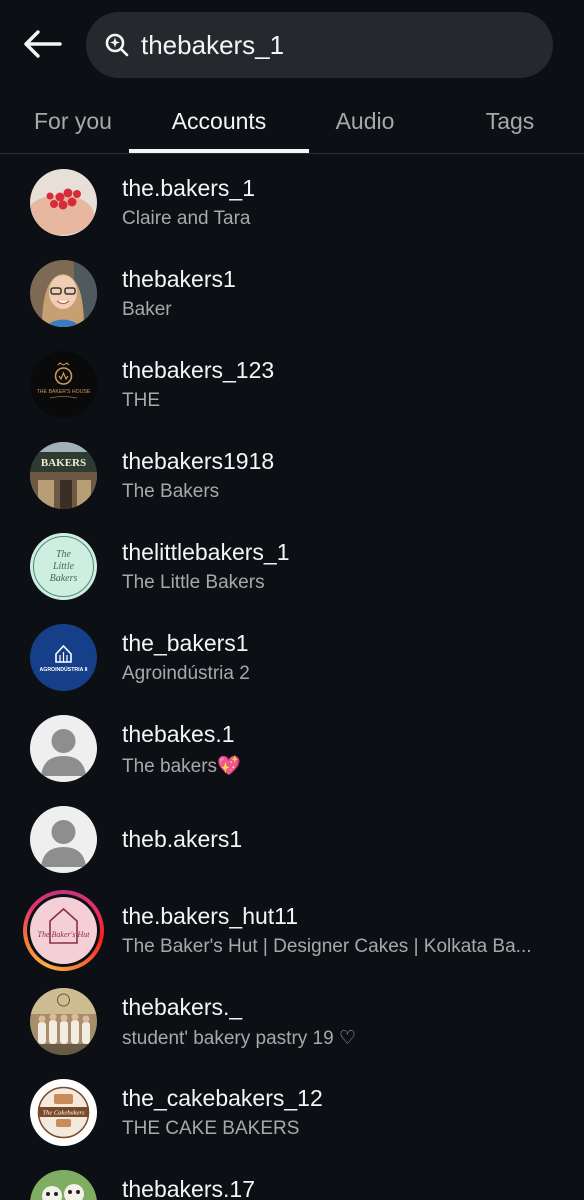 This screenshot has height=1200, width=584. I want to click on search-tabs: For you Accounts Audio Tags, so click(292, 122).